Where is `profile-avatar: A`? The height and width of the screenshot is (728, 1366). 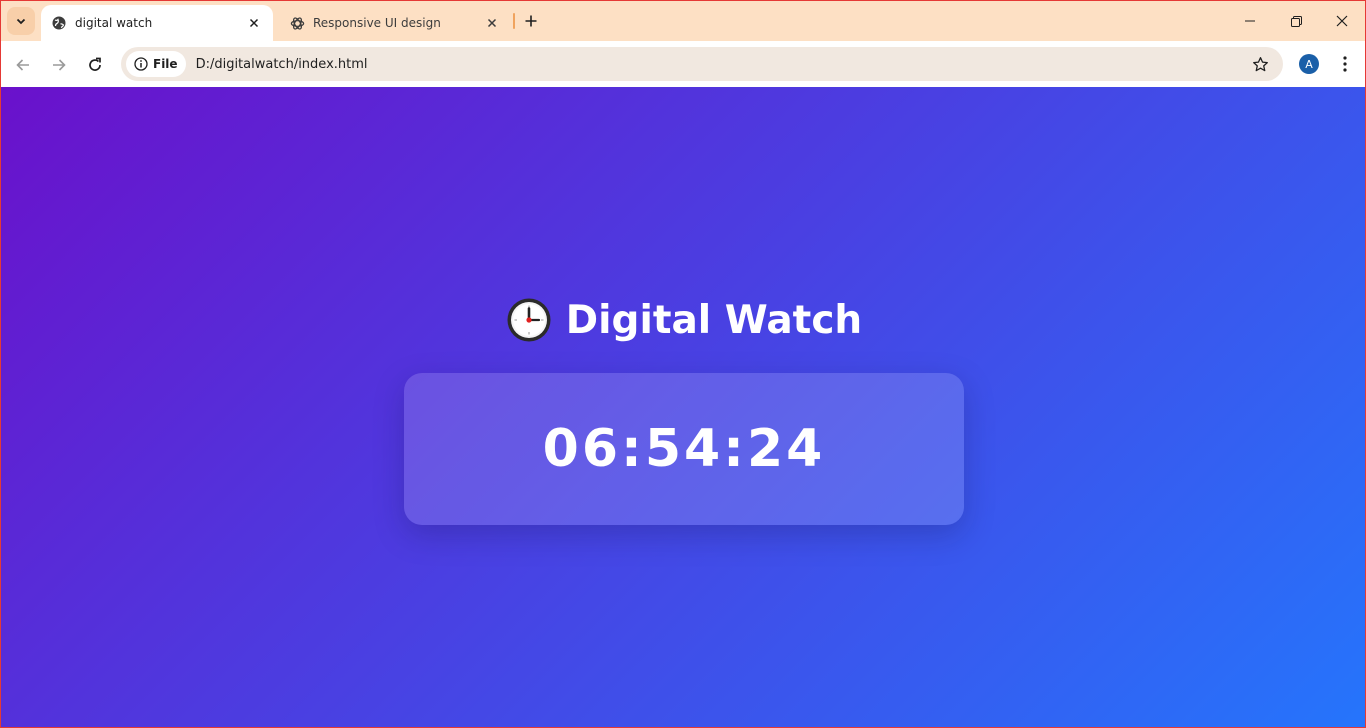
profile-avatar: A is located at coordinates (1309, 64).